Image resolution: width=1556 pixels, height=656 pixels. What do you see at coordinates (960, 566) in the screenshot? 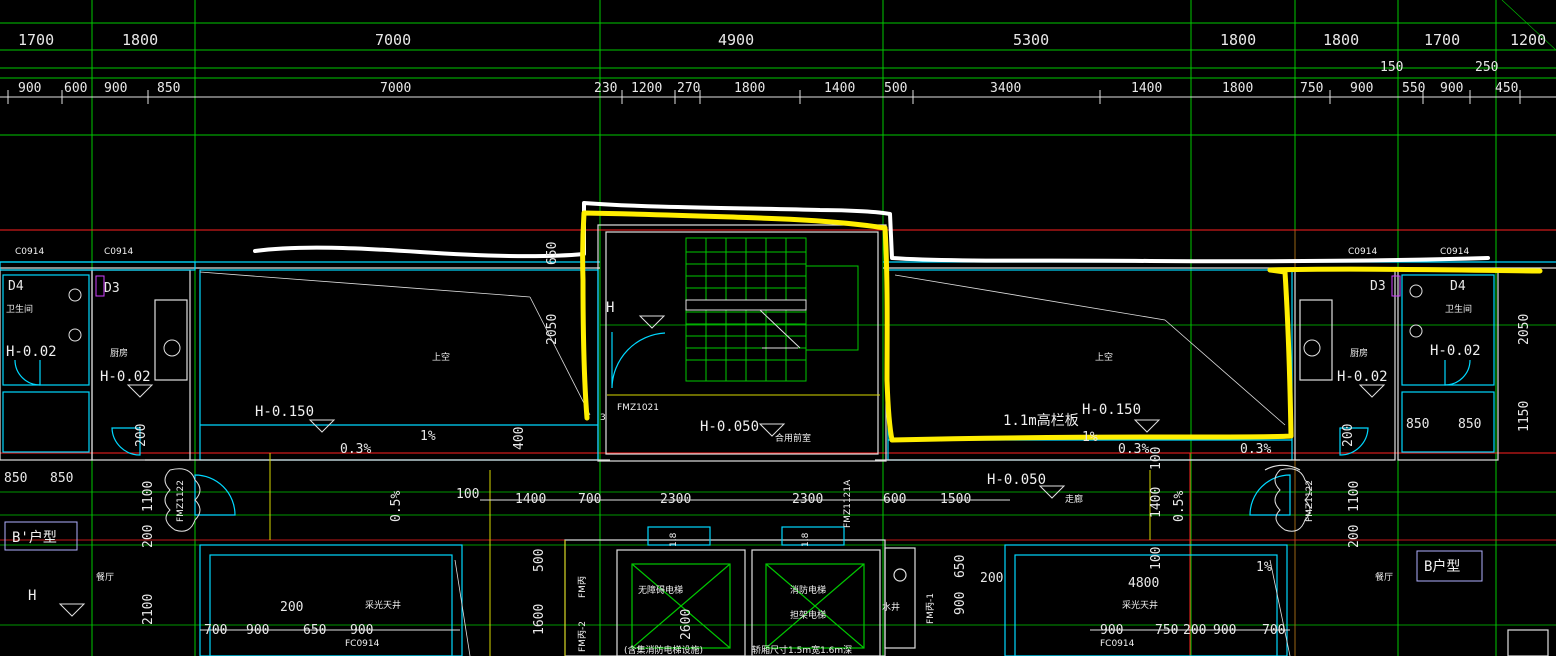
I see `v-dim: 650` at bounding box center [960, 566].